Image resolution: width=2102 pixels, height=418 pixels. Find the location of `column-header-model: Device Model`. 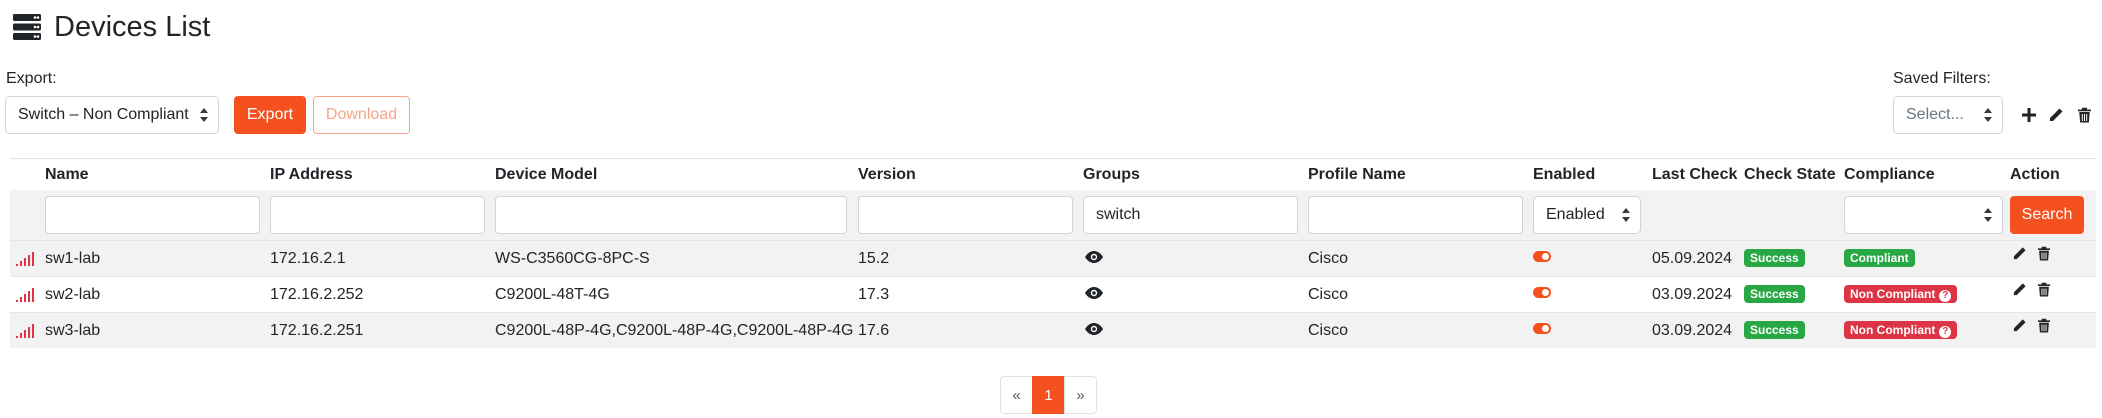

column-header-model: Device Model is located at coordinates (546, 175).